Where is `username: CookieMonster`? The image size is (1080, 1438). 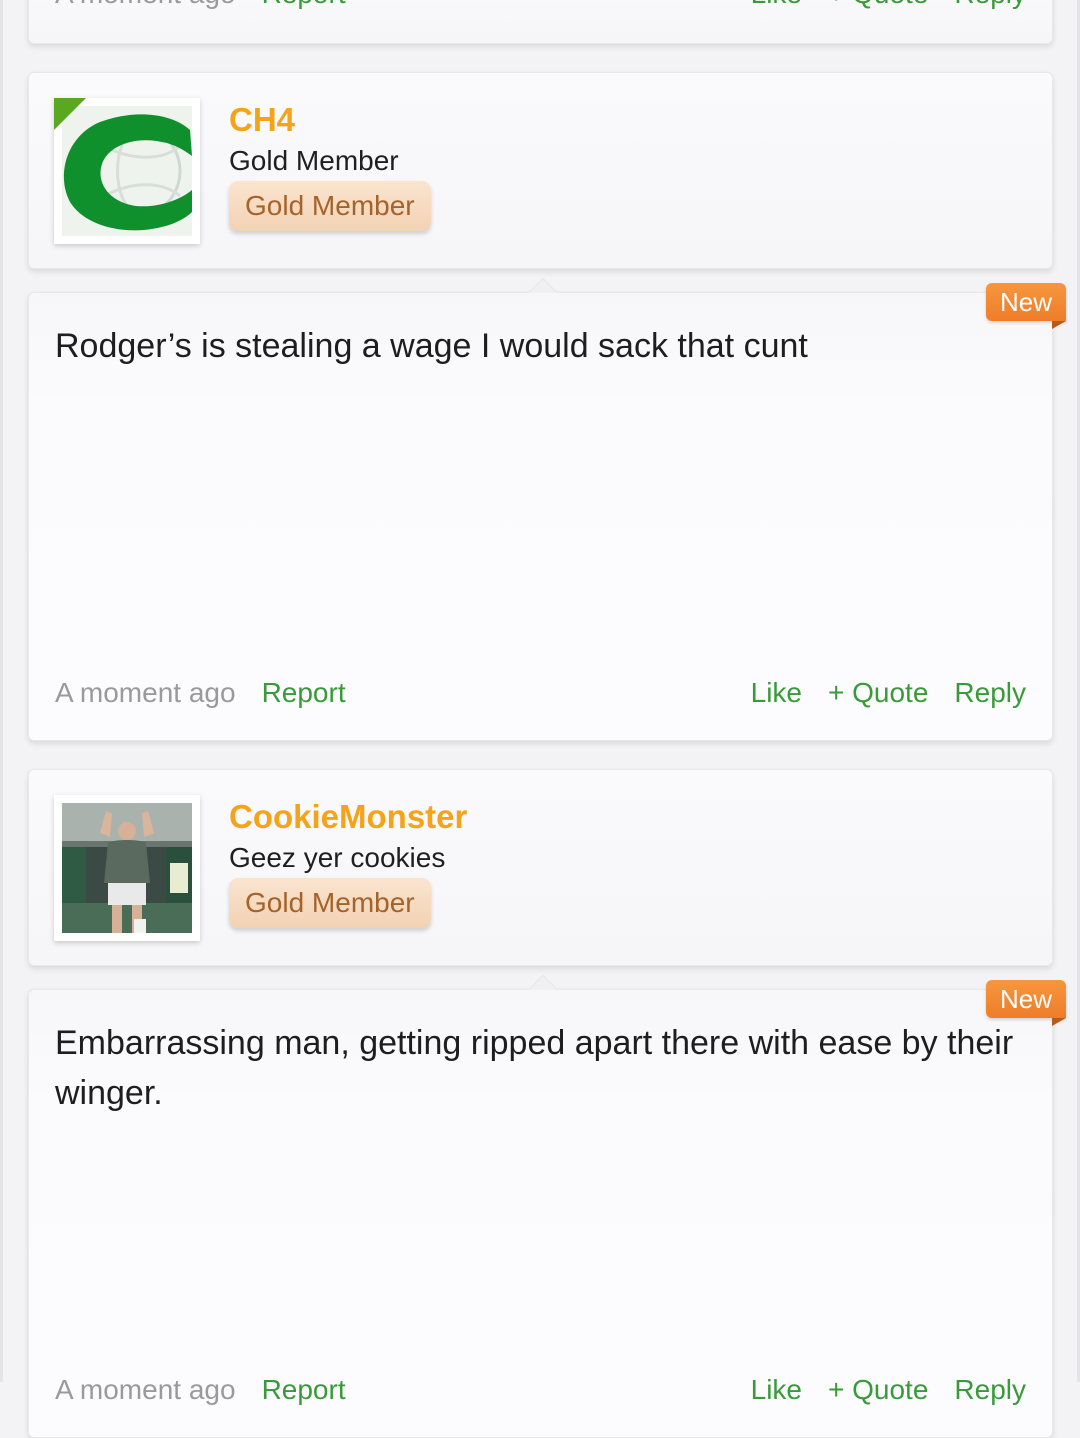 username: CookieMonster is located at coordinates (348, 817).